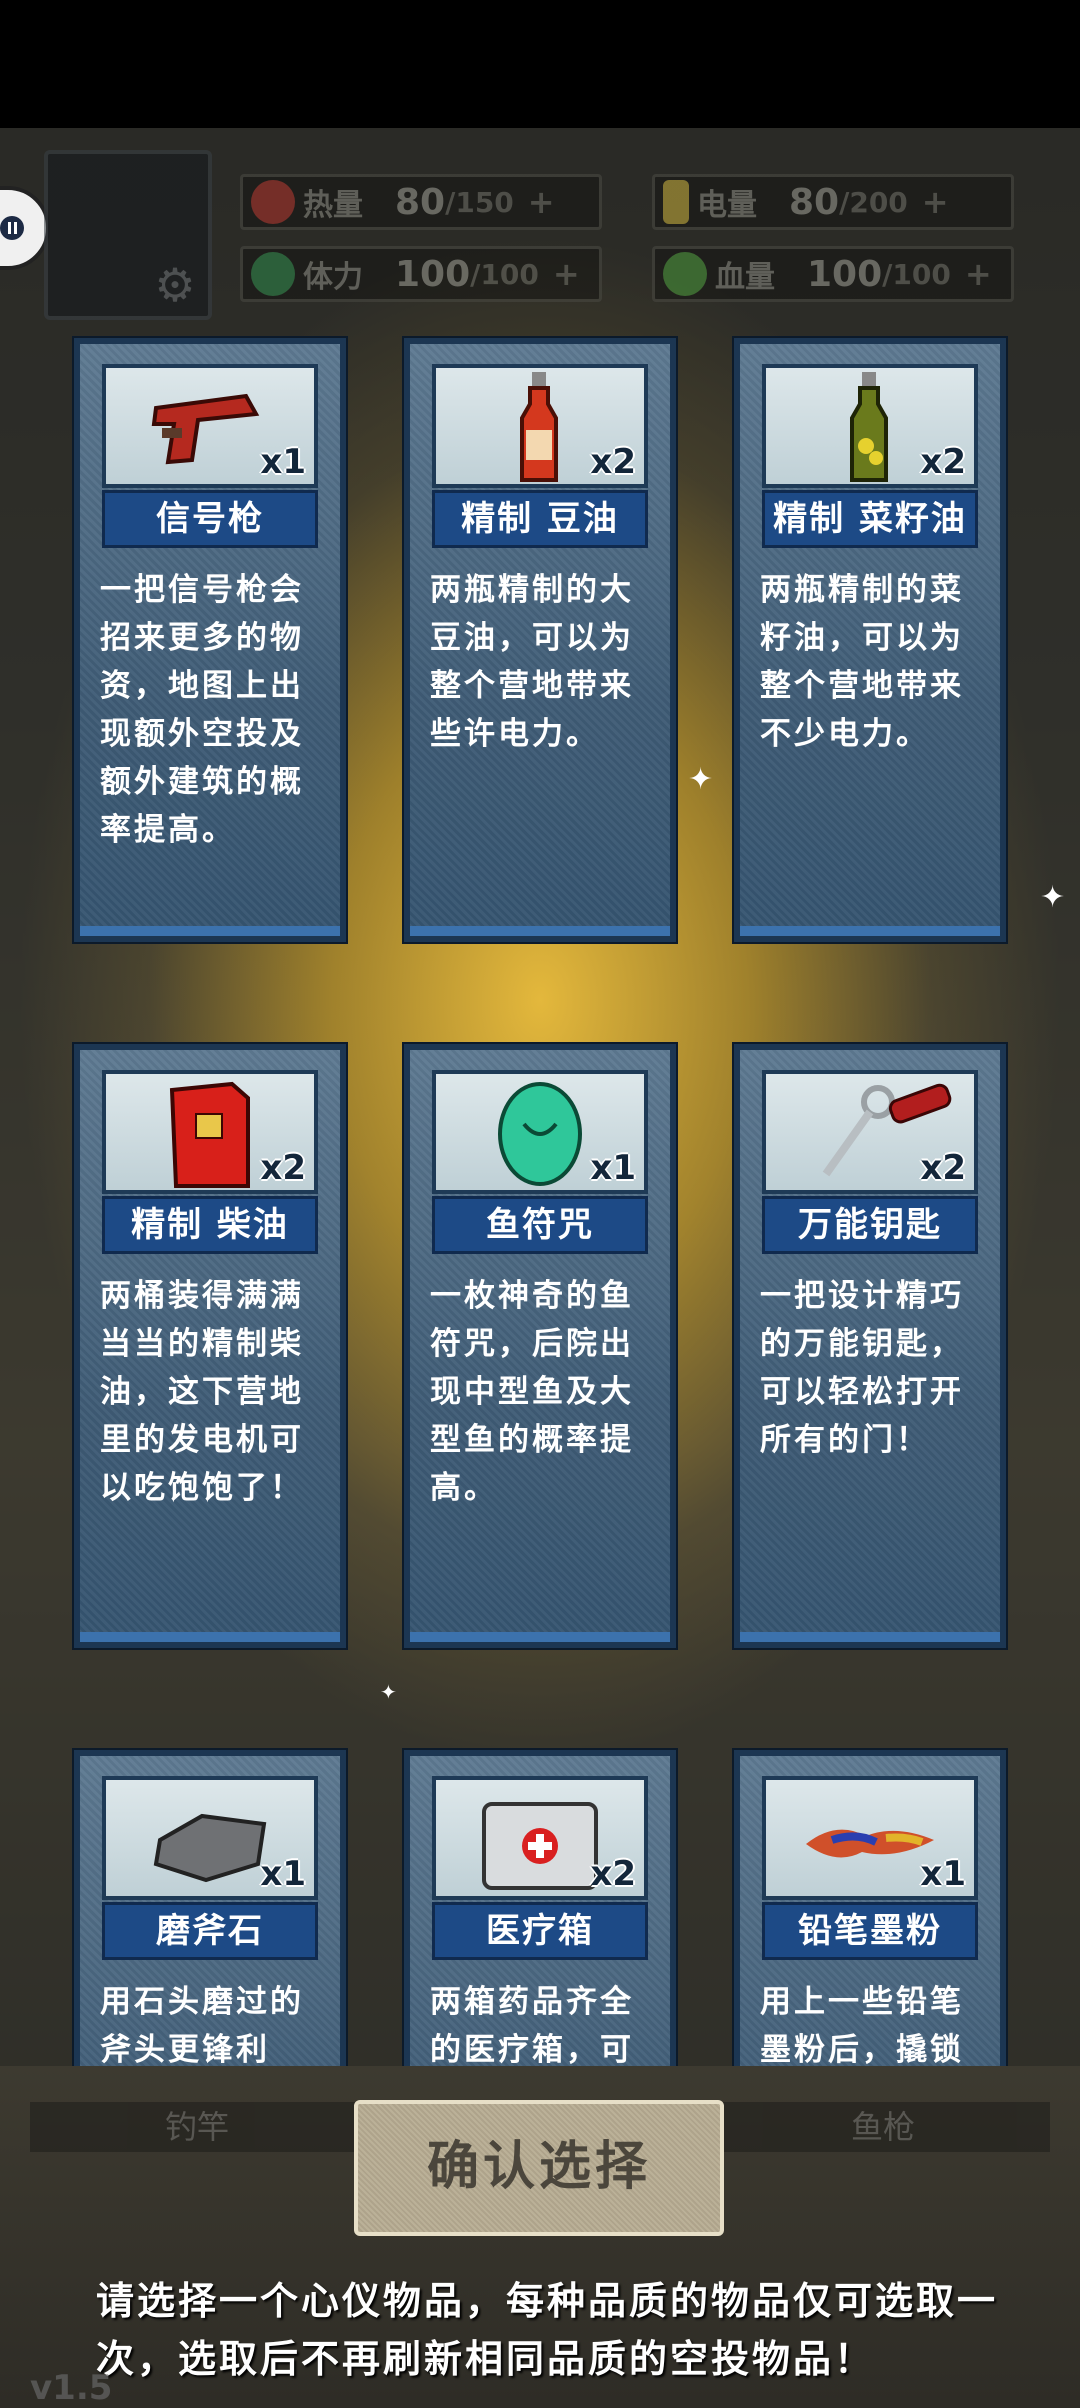 This screenshot has width=1080, height=2408. I want to click on stat-max: /200, so click(873, 202).